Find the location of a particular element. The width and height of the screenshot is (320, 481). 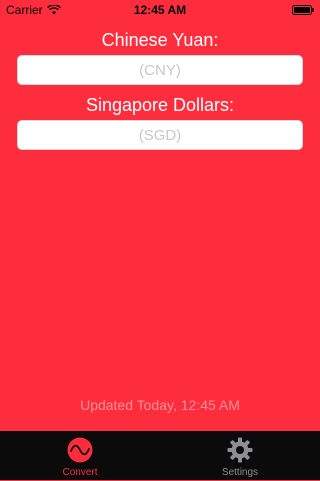

sgd-input is located at coordinates (160, 135).